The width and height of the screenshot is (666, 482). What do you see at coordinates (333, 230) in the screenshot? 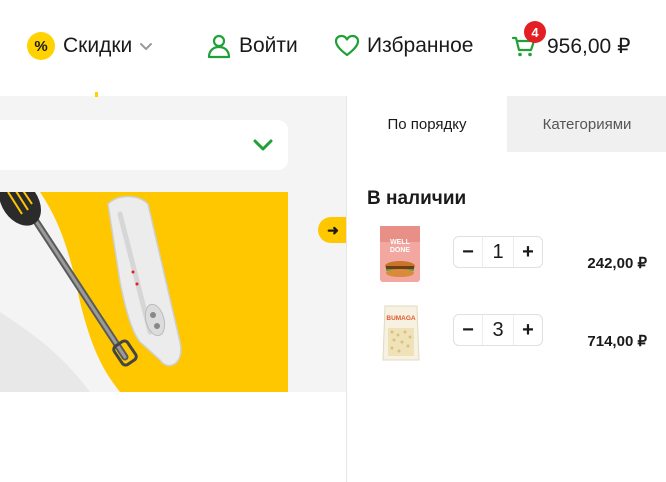
I see `banner-next-arrow: ➜` at bounding box center [333, 230].